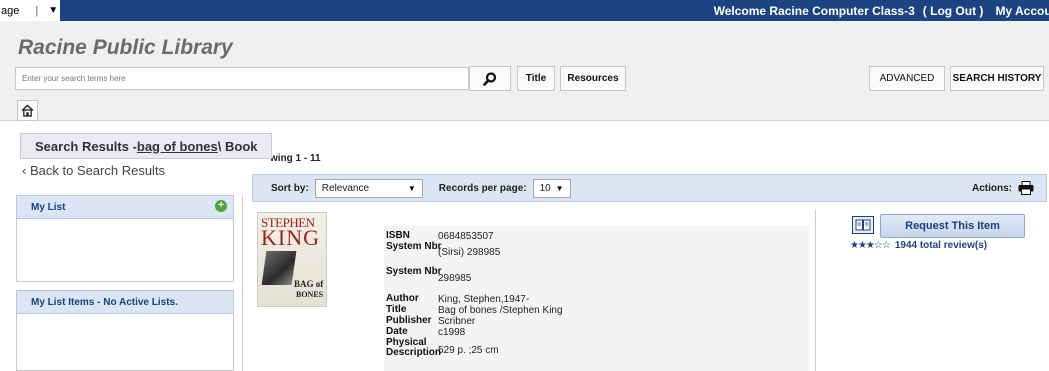  I want to click on cover-artwork, so click(279, 268).